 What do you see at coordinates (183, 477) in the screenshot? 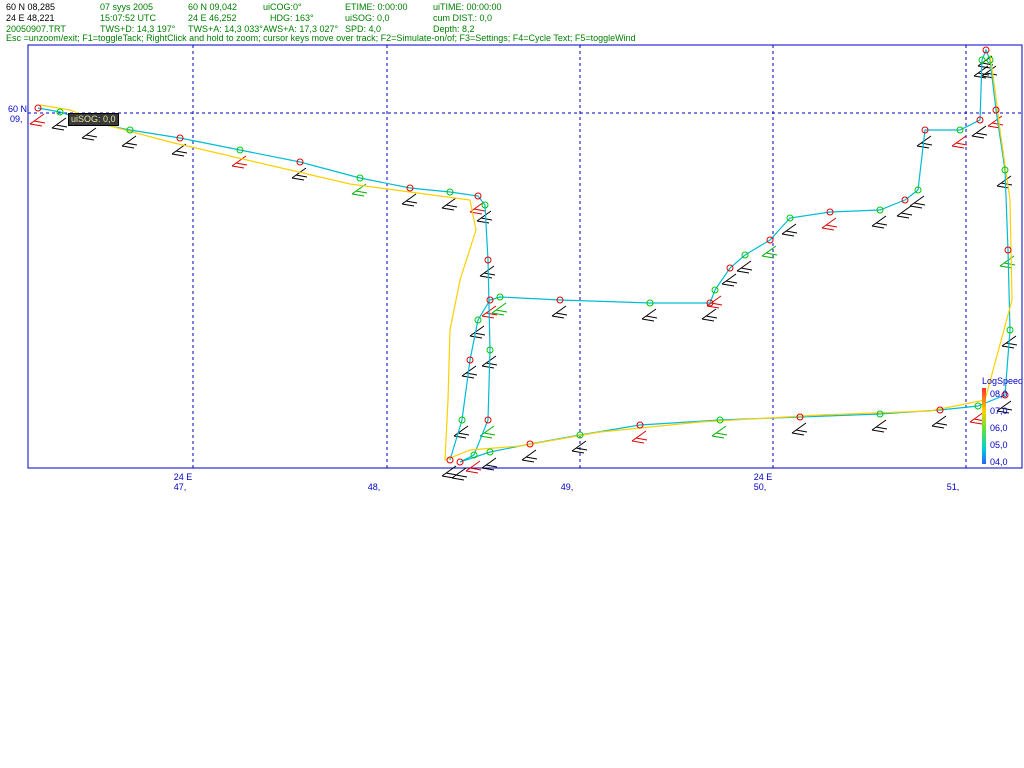
I see `lon-axis-label-47-deg: 24 E` at bounding box center [183, 477].